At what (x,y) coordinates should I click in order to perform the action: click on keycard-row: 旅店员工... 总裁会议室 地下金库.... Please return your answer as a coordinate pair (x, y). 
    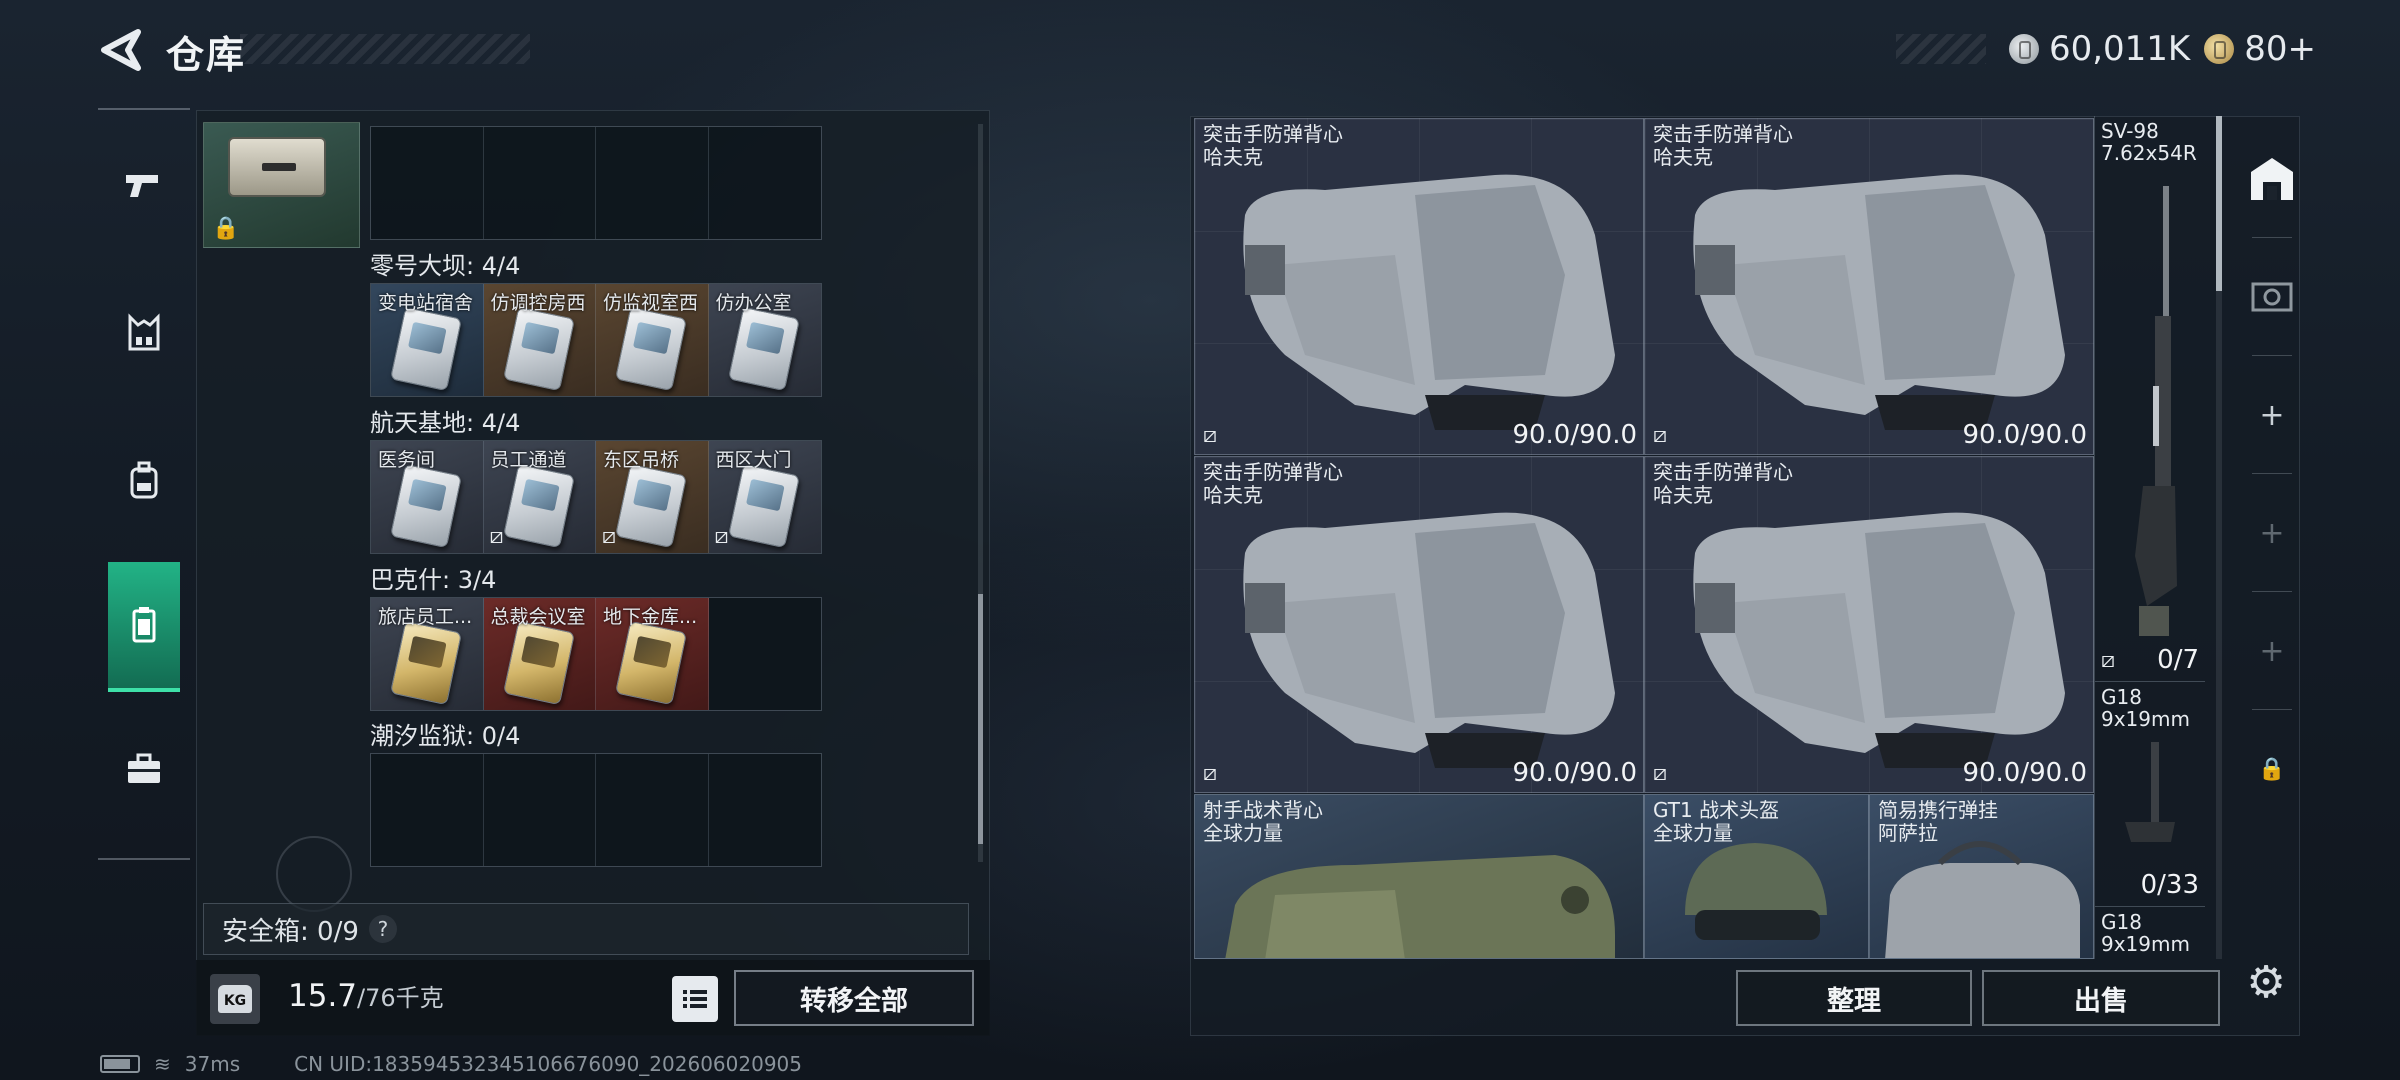
    Looking at the image, I should click on (596, 654).